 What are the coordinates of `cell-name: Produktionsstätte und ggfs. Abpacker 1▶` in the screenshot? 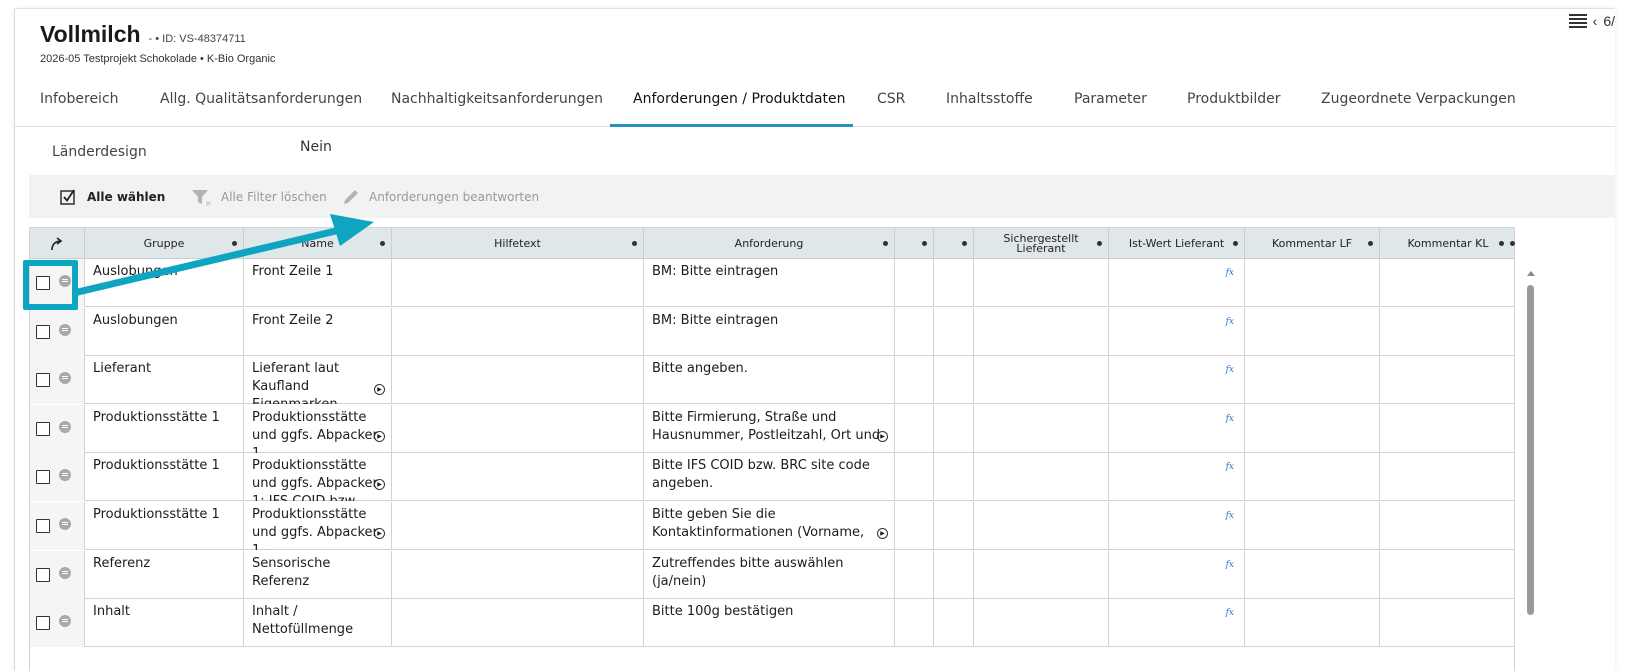 It's located at (318, 428).